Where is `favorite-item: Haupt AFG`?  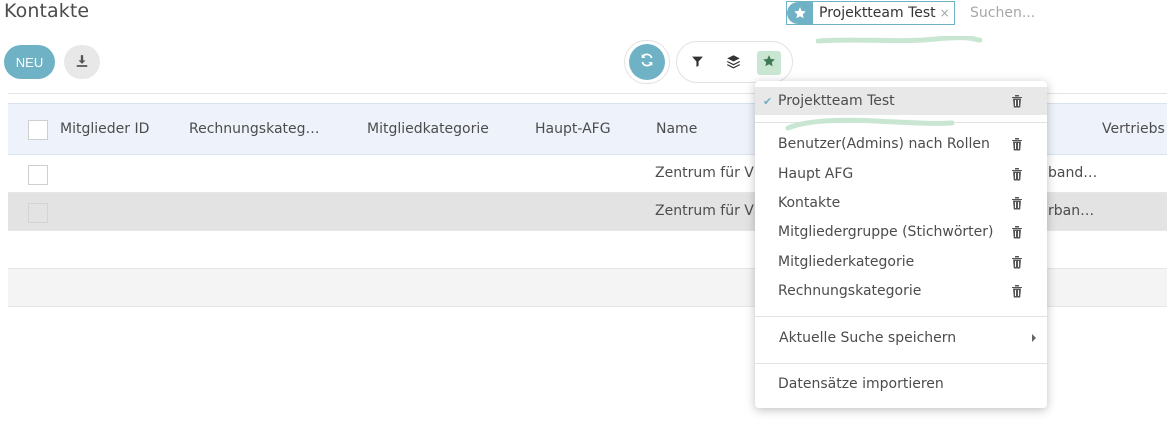
favorite-item: Haupt AFG is located at coordinates (901, 174).